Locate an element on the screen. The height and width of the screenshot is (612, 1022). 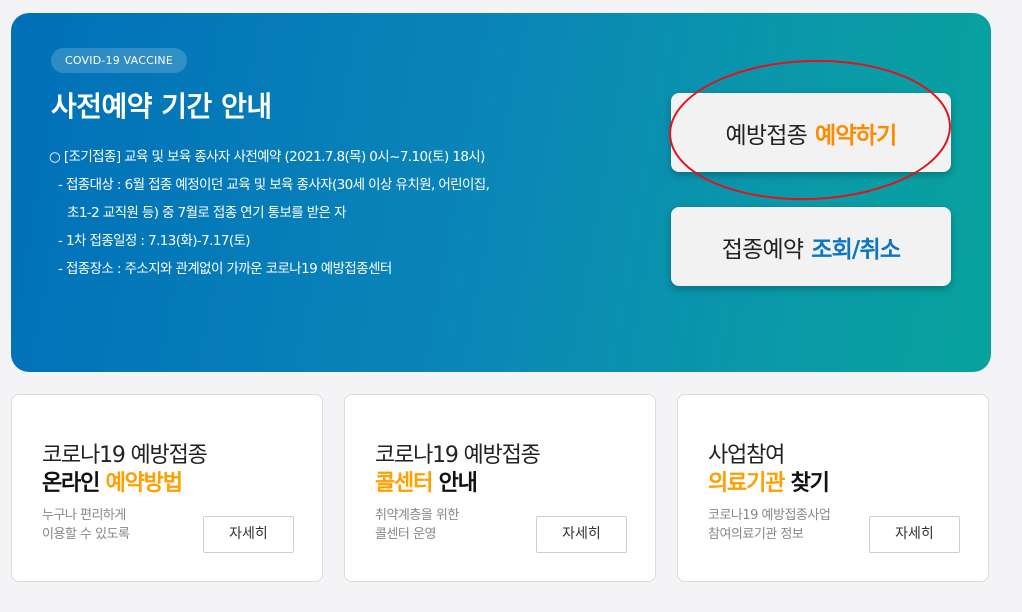
lookup-button-prefix: 접종예약 is located at coordinates (762, 249).